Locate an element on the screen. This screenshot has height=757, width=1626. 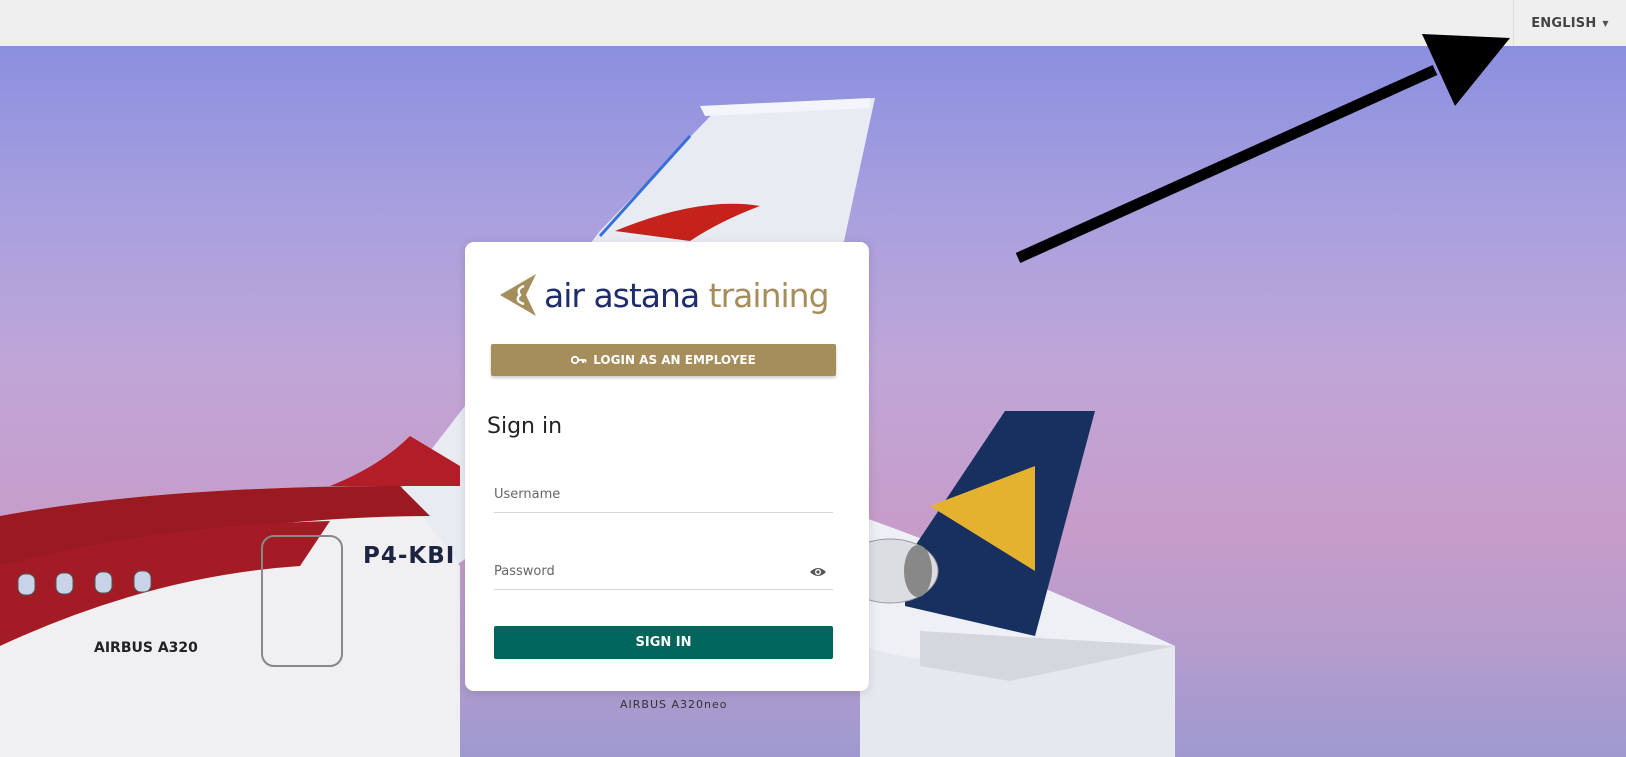
annotation-arrow is located at coordinates (1262, 149).